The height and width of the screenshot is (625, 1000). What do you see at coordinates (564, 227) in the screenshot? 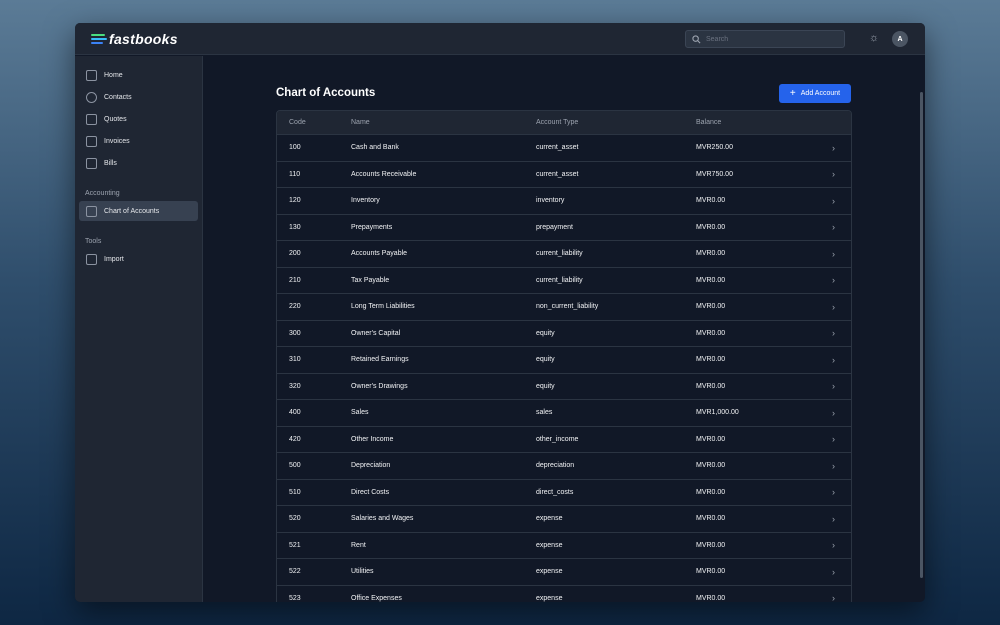
I see `table-row: 130 Prepayments prepayment MVR0.00 ›` at bounding box center [564, 227].